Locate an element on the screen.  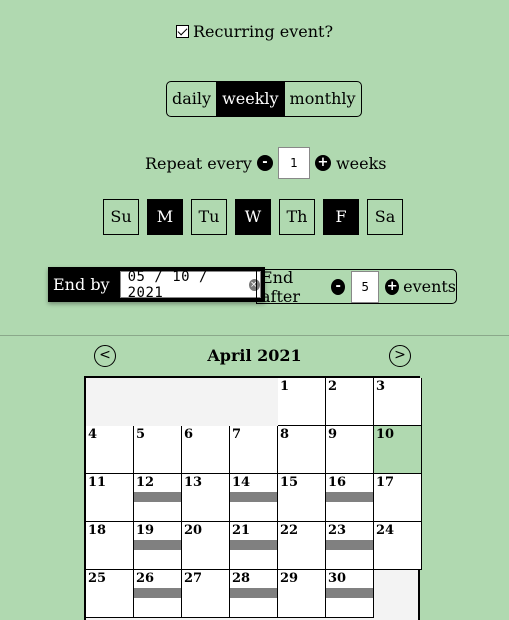
calendar-day-number: 24 is located at coordinates (385, 530).